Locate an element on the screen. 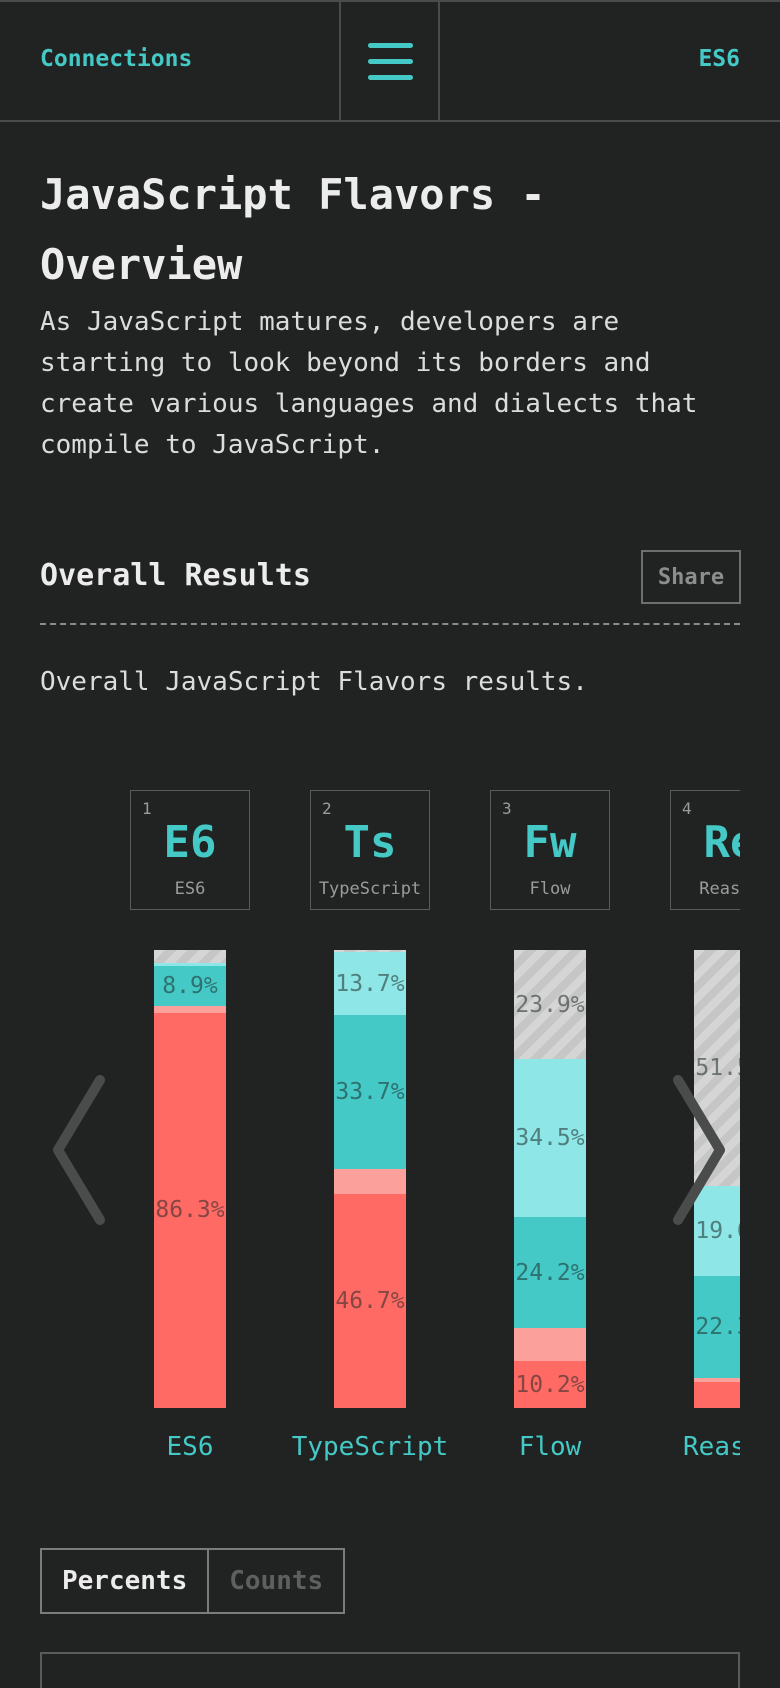  tile-name: Reason is located at coordinates (719, 889).